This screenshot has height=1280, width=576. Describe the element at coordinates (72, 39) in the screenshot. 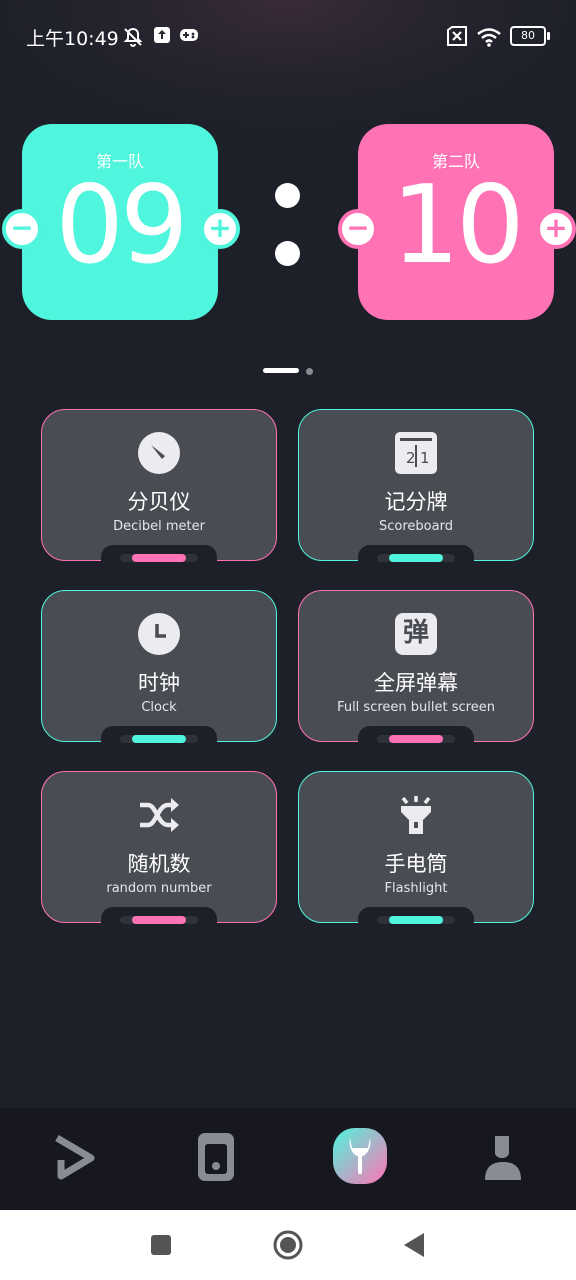

I see `status-time: 上午10:49` at that location.